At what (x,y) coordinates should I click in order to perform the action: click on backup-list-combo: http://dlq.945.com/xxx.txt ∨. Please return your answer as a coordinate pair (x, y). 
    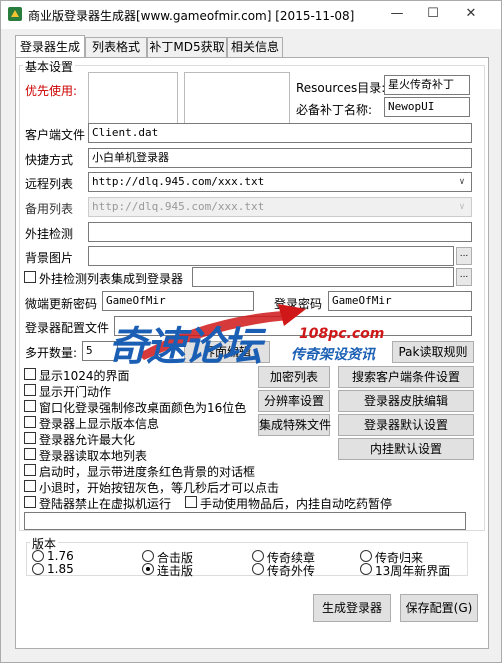
    Looking at the image, I should click on (280, 207).